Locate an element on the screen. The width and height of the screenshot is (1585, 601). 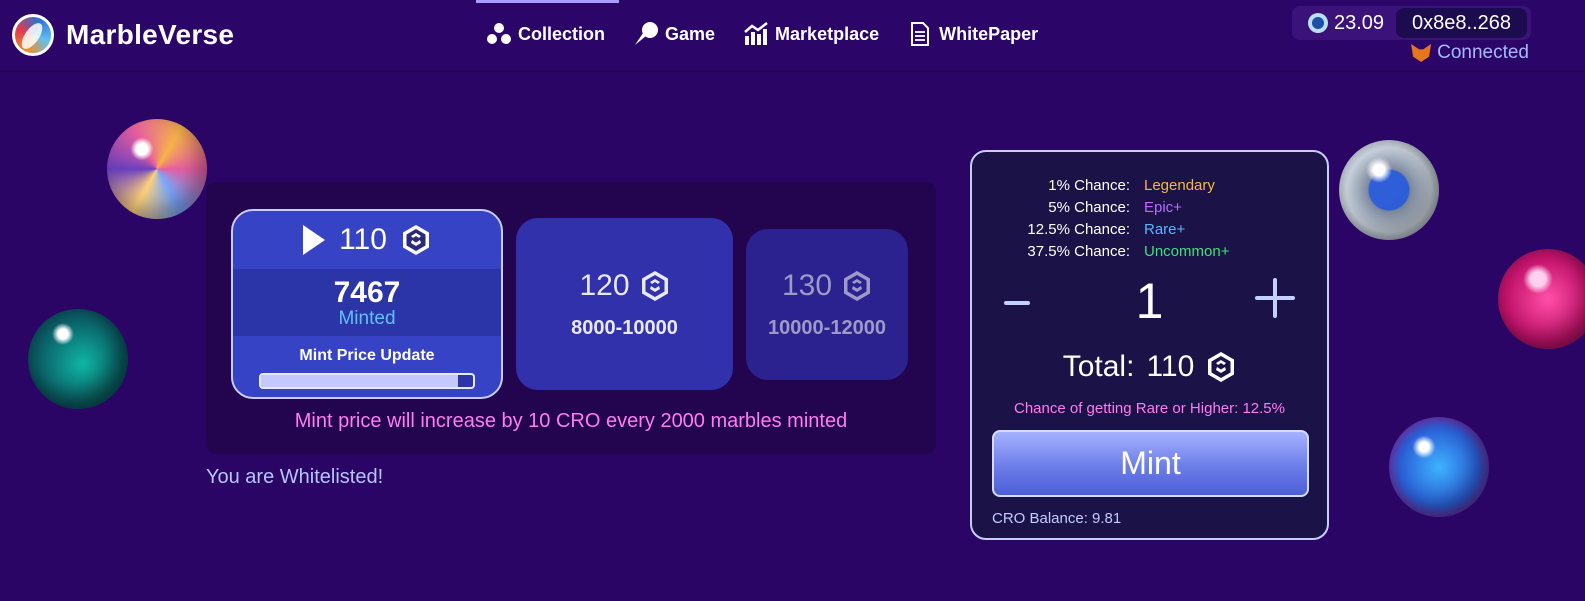
whitelist-status: You are Whitelisted! is located at coordinates (295, 477).